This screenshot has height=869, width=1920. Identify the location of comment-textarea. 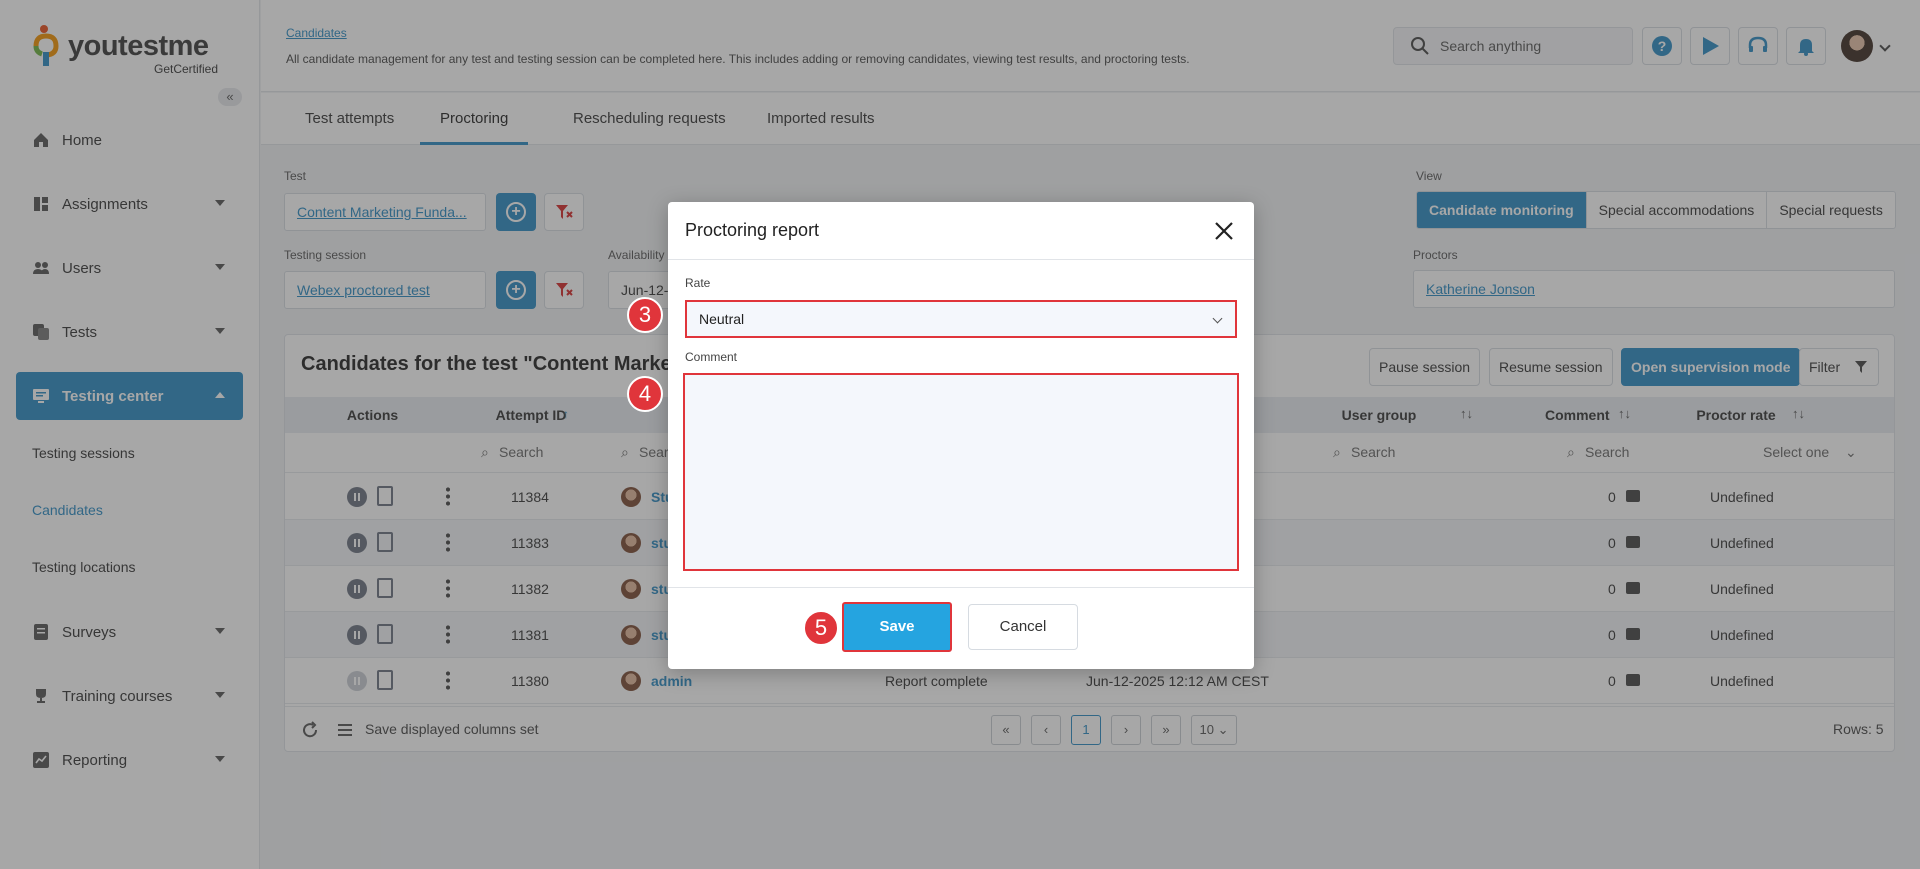
(961, 472).